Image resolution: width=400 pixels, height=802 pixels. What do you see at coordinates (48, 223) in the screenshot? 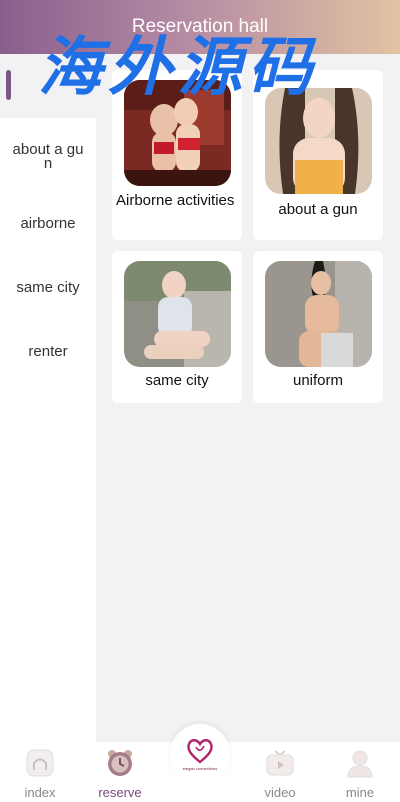
I see `sidebar-item-airborne: airborne` at bounding box center [48, 223].